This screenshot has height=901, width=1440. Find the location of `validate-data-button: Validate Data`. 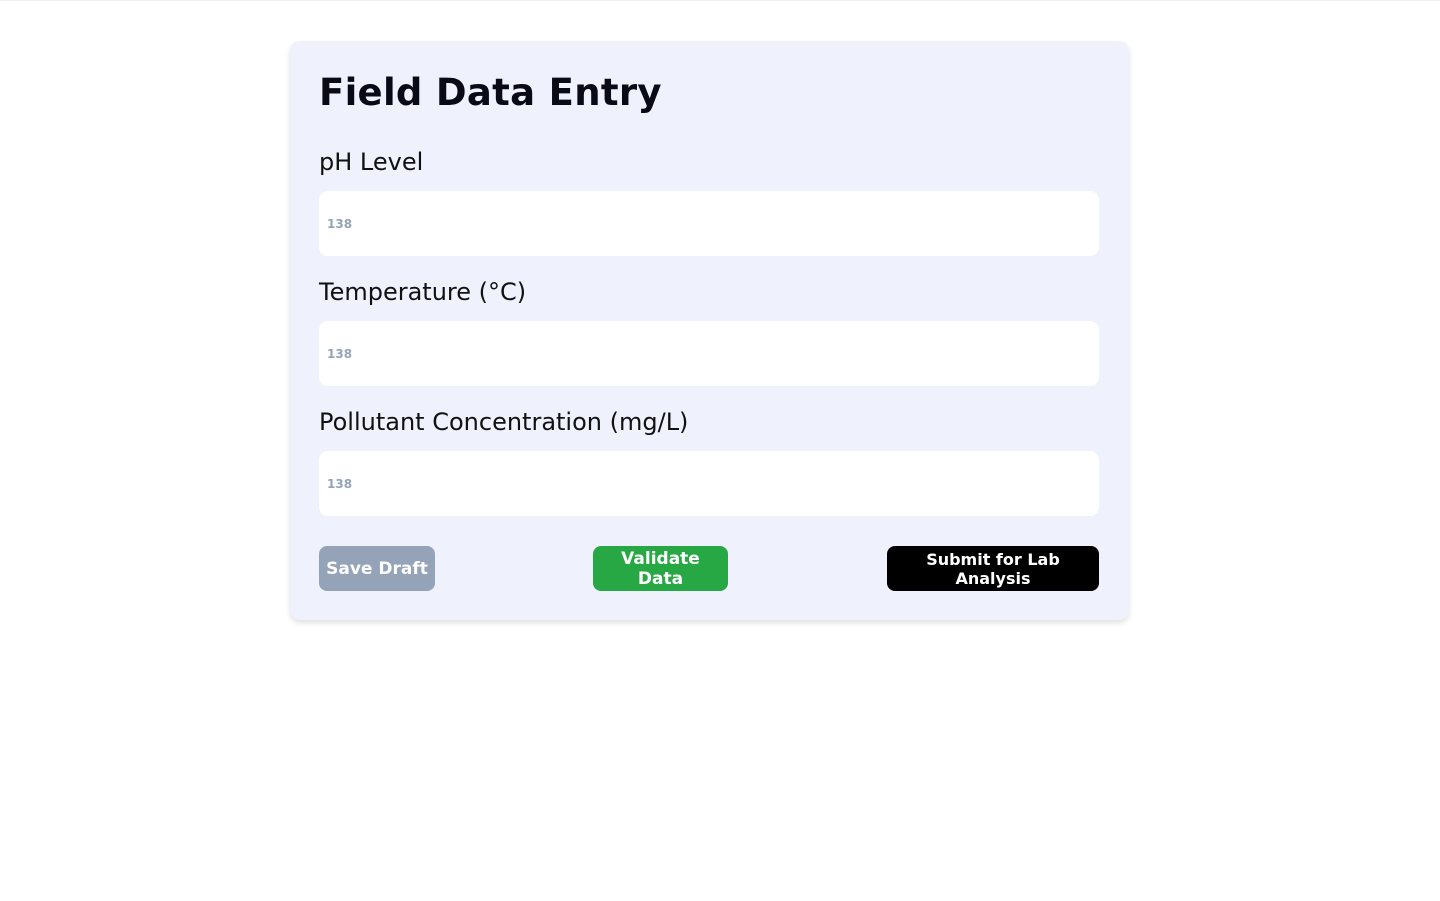

validate-data-button: Validate Data is located at coordinates (660, 568).